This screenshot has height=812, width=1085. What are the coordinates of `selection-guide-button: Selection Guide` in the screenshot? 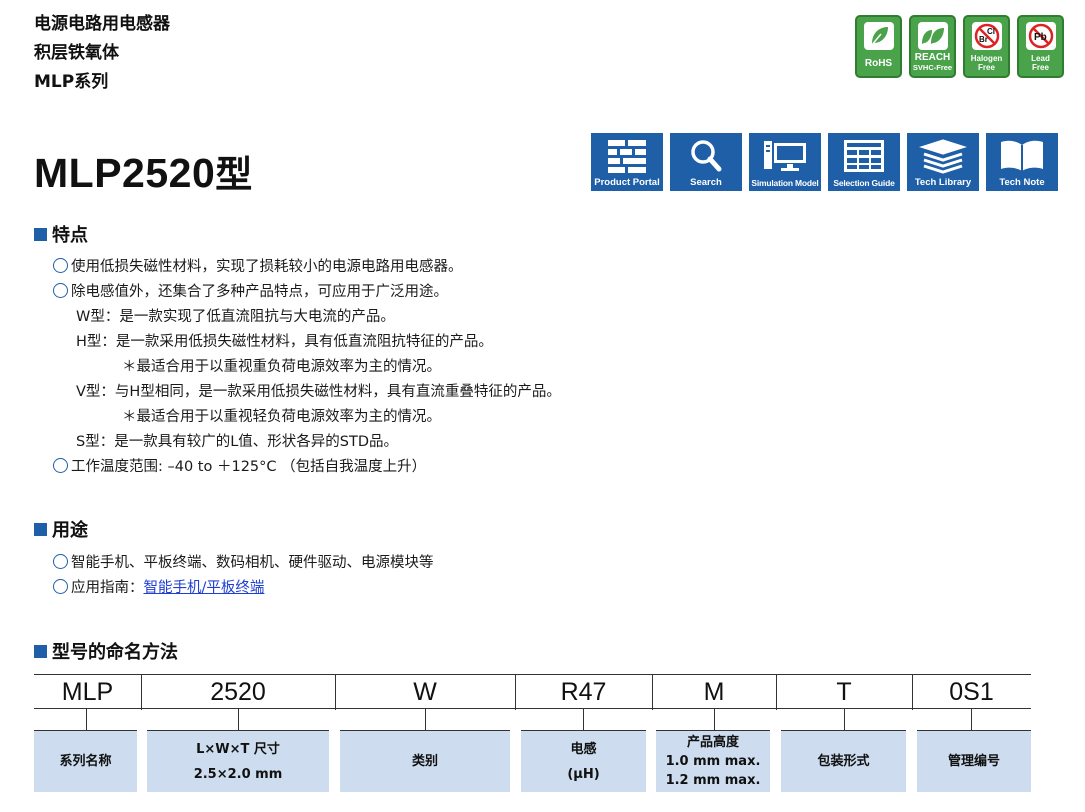 It's located at (864, 162).